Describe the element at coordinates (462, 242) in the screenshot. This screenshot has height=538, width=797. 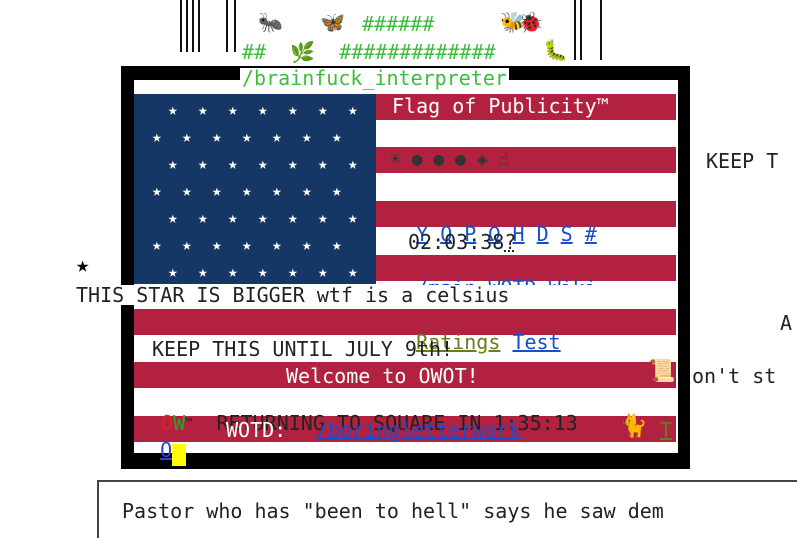
I see `clock: 02:03:38?` at that location.